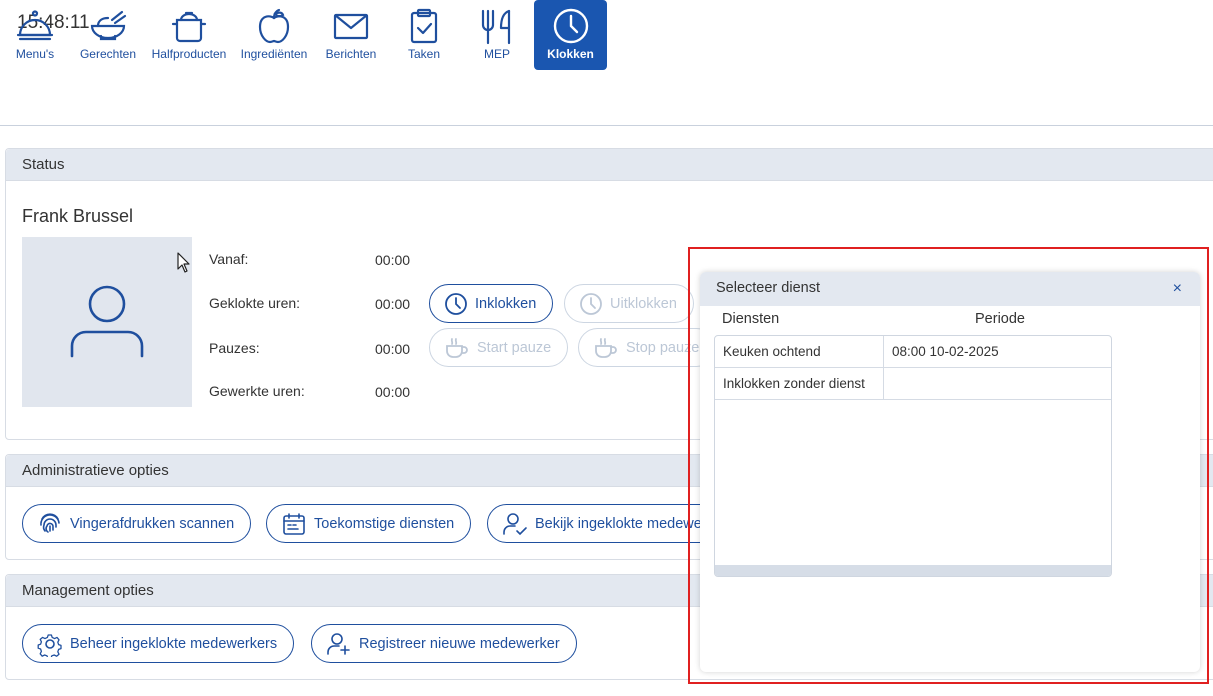 The height and width of the screenshot is (696, 1213). What do you see at coordinates (393, 260) in the screenshot?
I see `value-vanaf: 00:00` at bounding box center [393, 260].